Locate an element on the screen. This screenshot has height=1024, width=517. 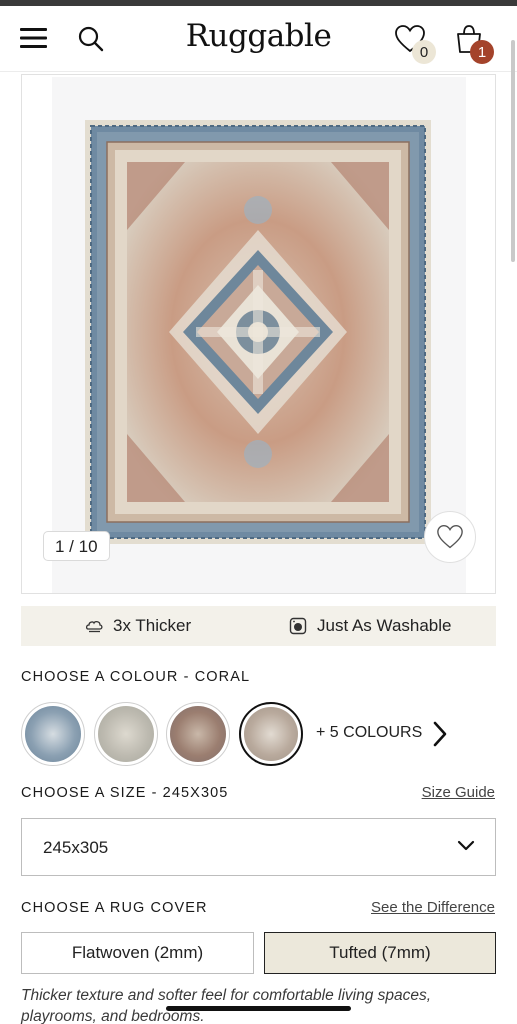
selected-size-value: 245x305 is located at coordinates (76, 847).